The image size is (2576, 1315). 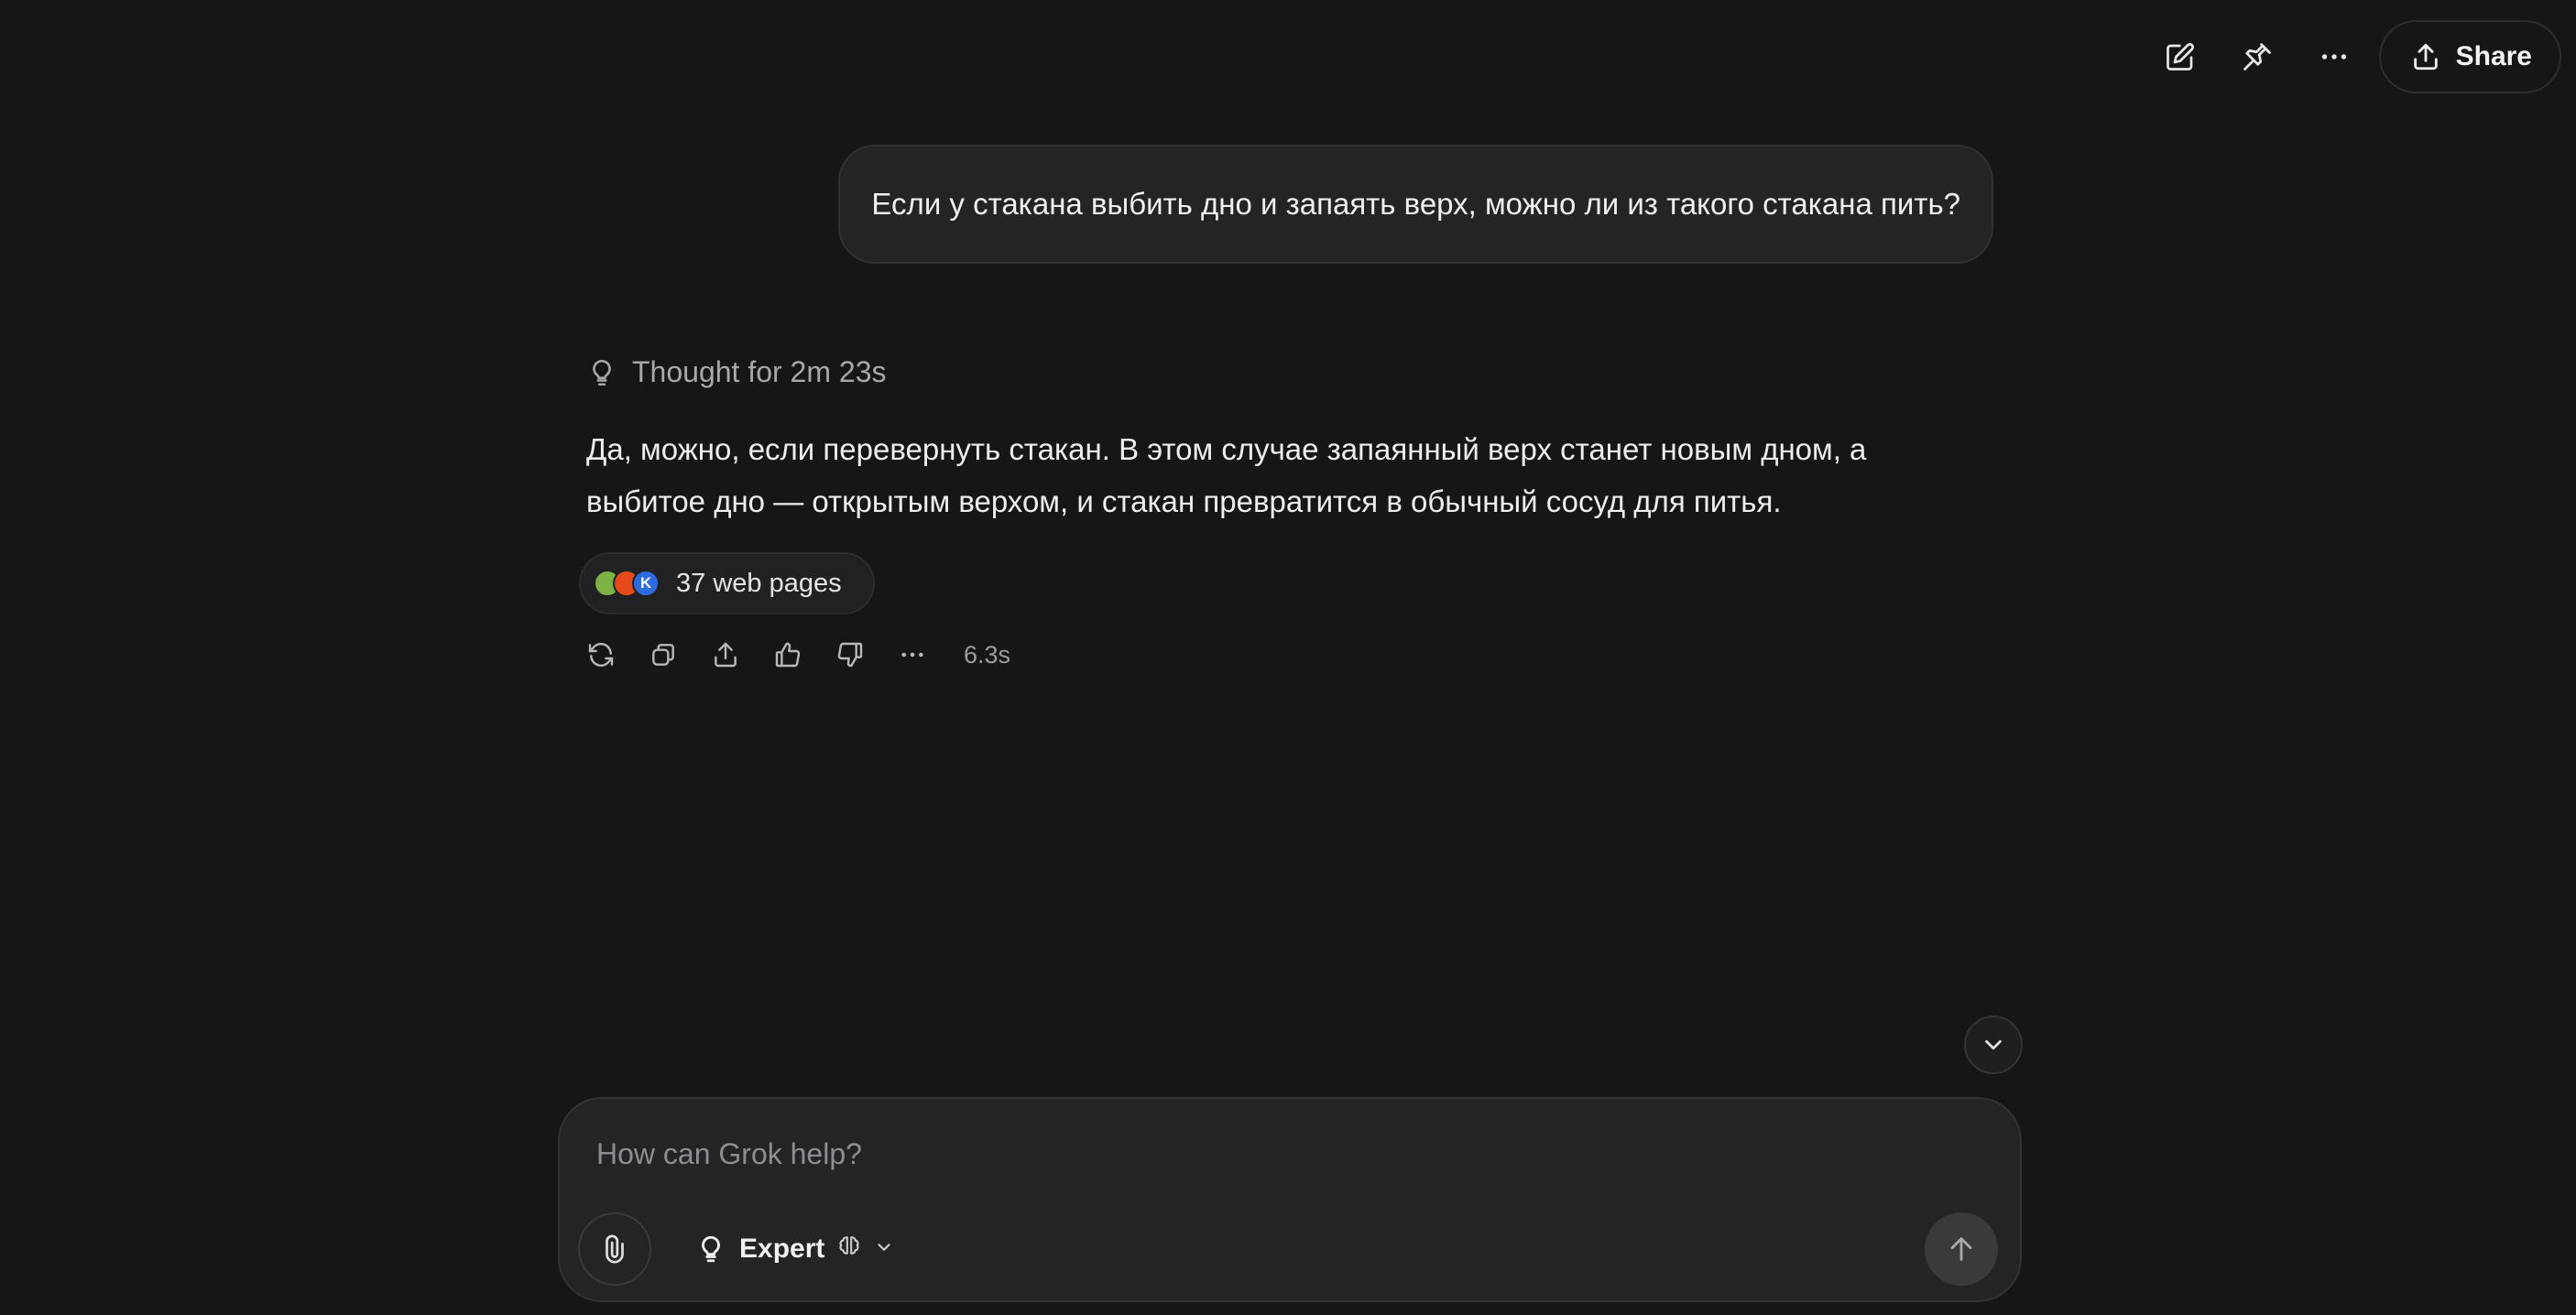 I want to click on paperclip-icon, so click(x=615, y=1249).